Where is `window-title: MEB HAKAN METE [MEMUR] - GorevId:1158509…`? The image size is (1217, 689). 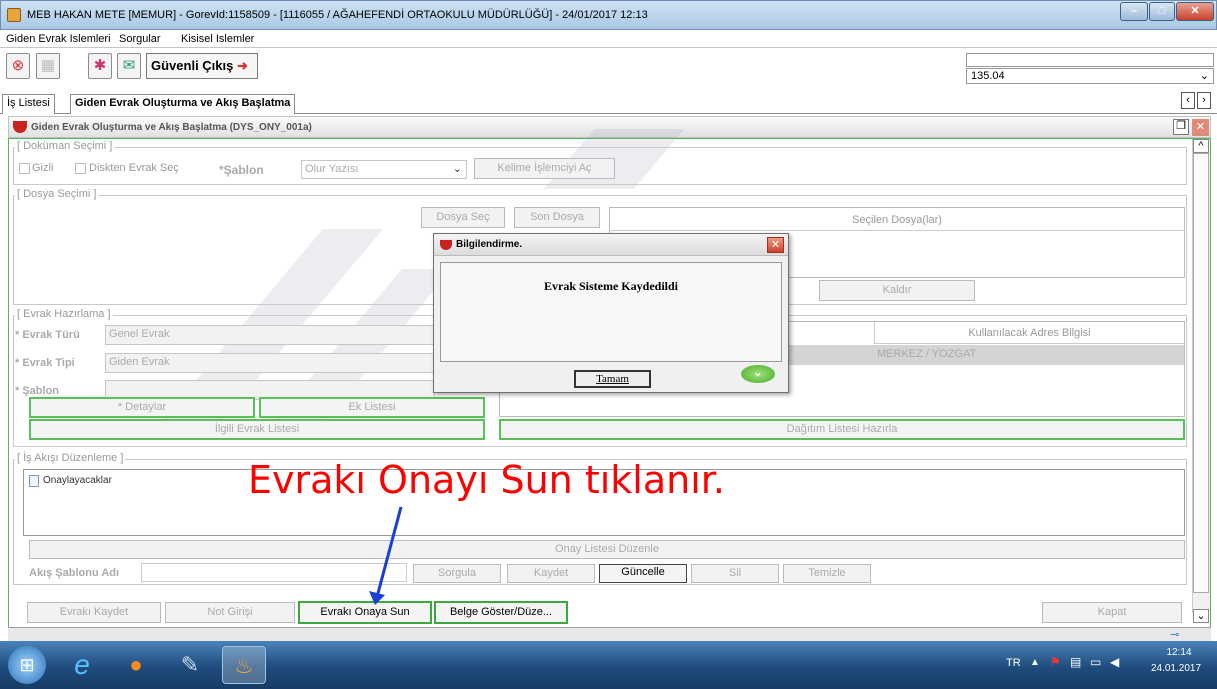 window-title: MEB HAKAN METE [MEMUR] - GorevId:1158509… is located at coordinates (337, 15).